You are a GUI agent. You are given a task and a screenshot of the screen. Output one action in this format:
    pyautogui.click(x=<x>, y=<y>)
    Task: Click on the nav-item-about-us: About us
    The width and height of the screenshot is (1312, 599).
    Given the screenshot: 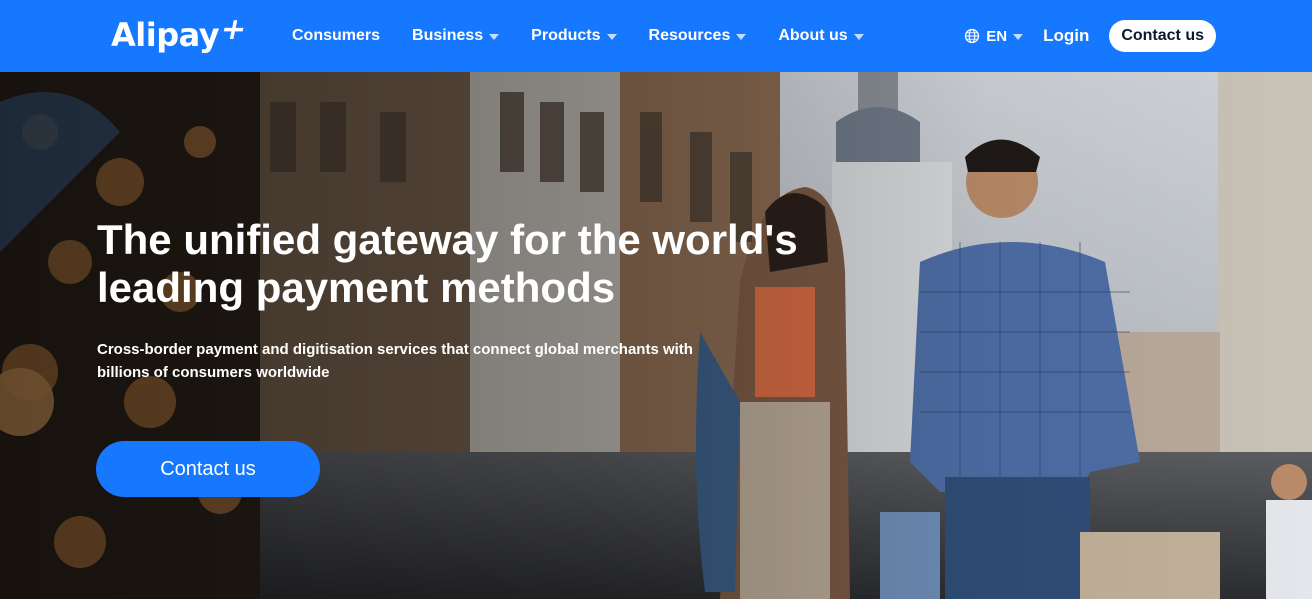 What is the action you would take?
    pyautogui.click(x=821, y=36)
    